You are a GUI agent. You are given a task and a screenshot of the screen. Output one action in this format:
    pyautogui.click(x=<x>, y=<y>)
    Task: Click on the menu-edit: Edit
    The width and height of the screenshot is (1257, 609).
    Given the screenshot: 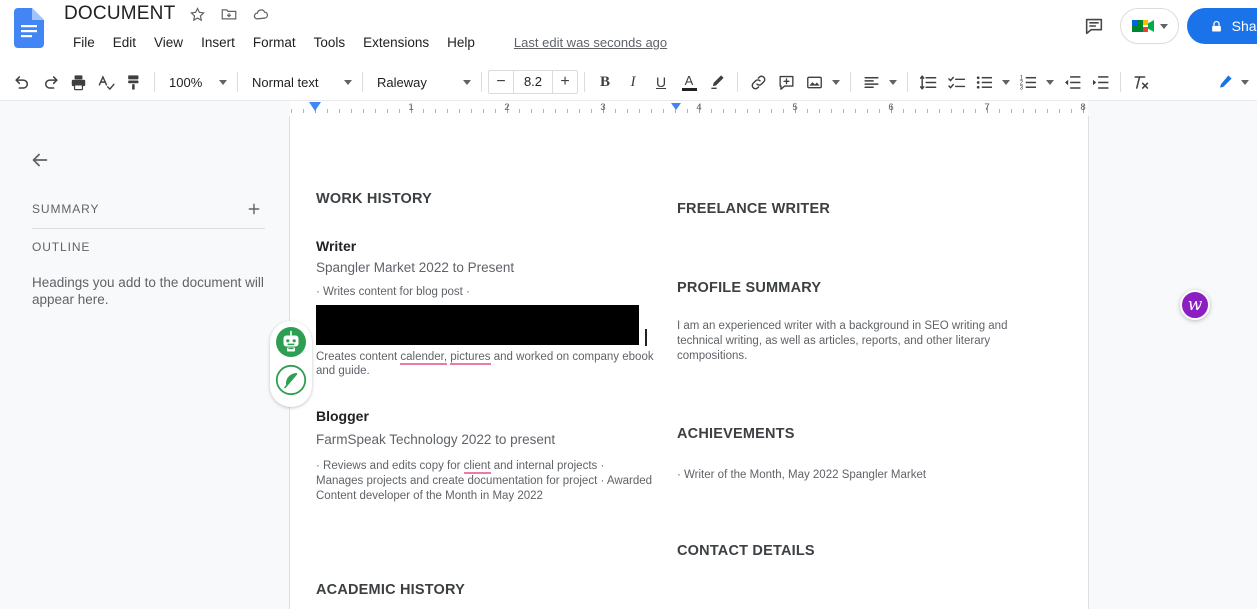 What is the action you would take?
    pyautogui.click(x=124, y=43)
    